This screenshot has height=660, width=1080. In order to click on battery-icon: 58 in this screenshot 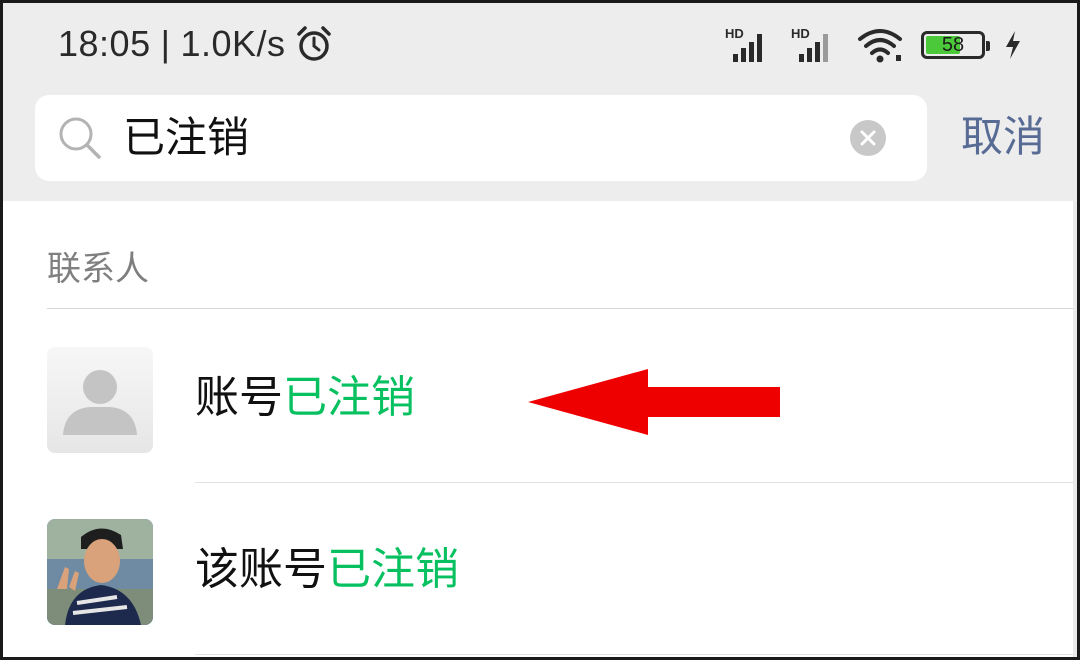, I will do `click(955, 45)`.